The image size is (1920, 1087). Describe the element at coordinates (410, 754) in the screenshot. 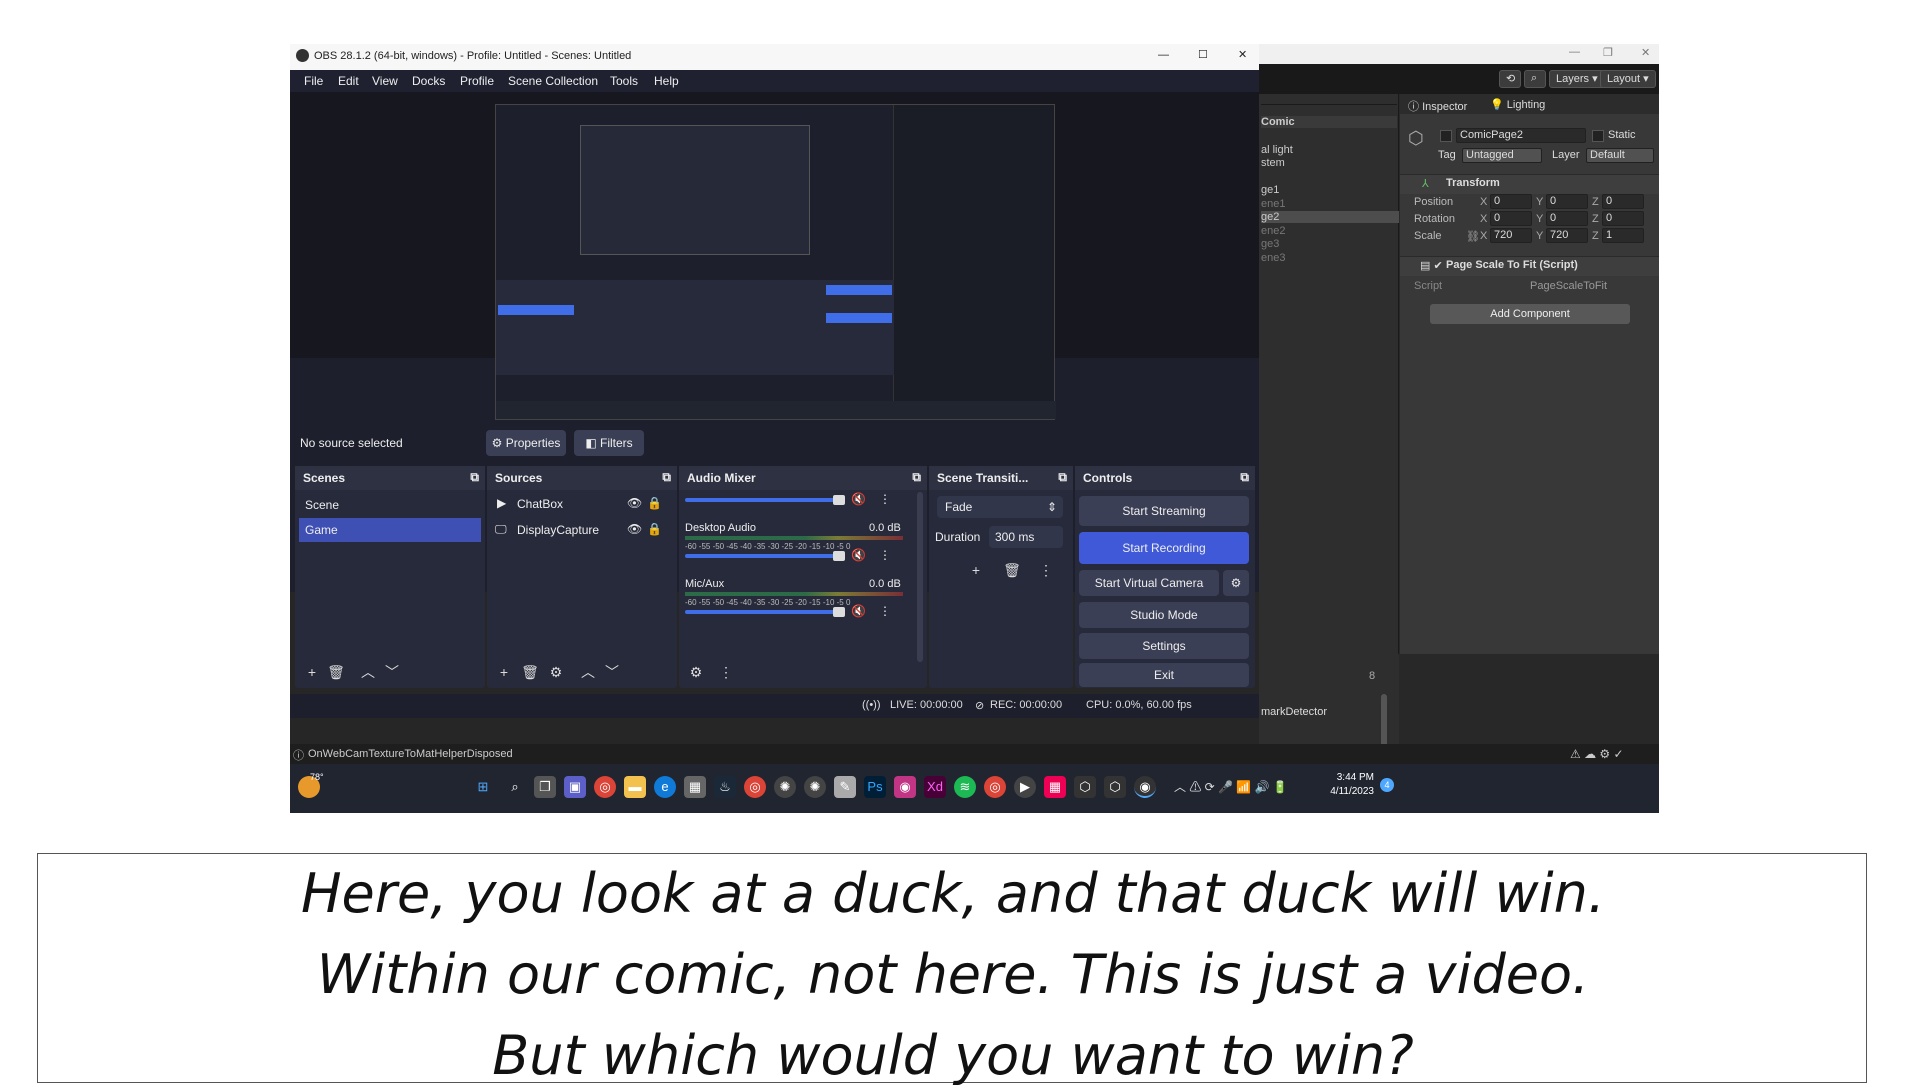

I see `console-message: OnWebCamTextureToMatHelperDisposed` at that location.